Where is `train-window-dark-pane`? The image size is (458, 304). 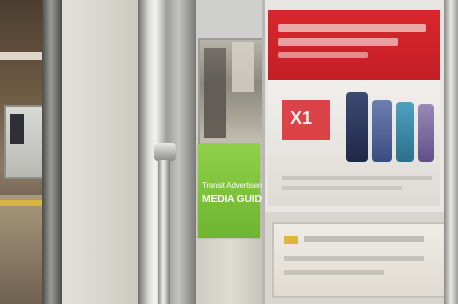 train-window-dark-pane is located at coordinates (17, 129).